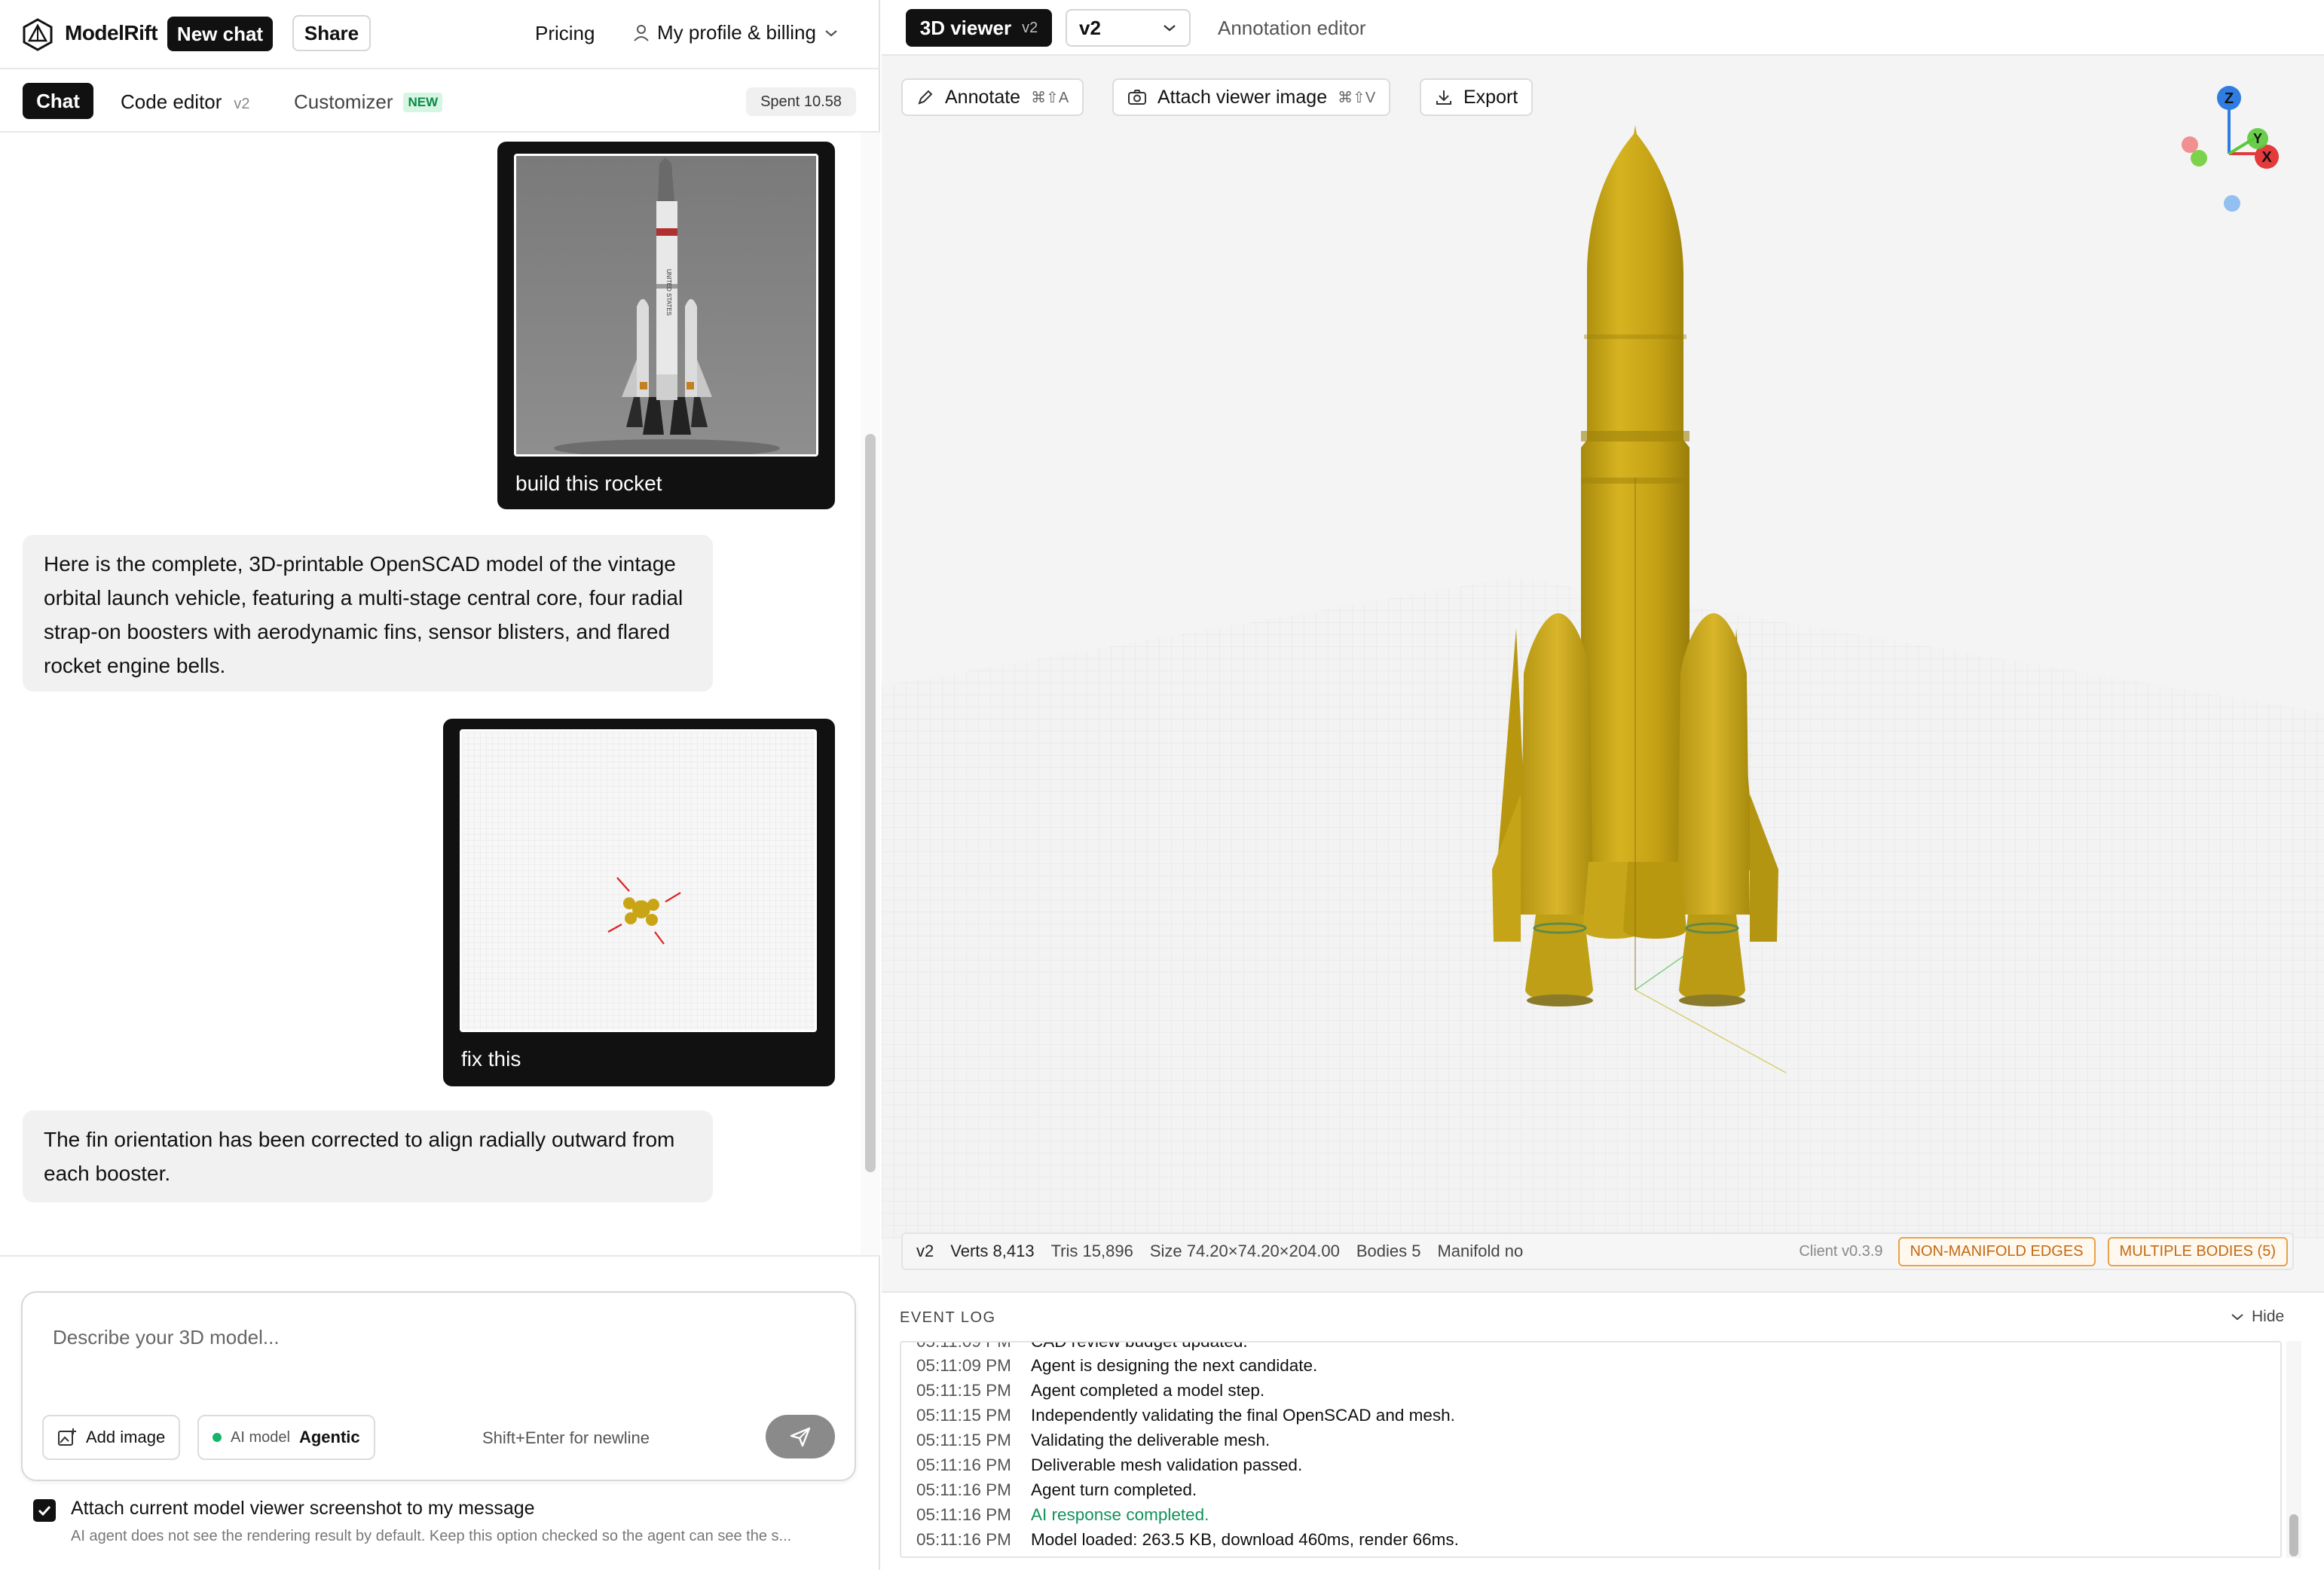 This screenshot has width=2324, height=1570. What do you see at coordinates (67, 1437) in the screenshot?
I see `add-image-icon` at bounding box center [67, 1437].